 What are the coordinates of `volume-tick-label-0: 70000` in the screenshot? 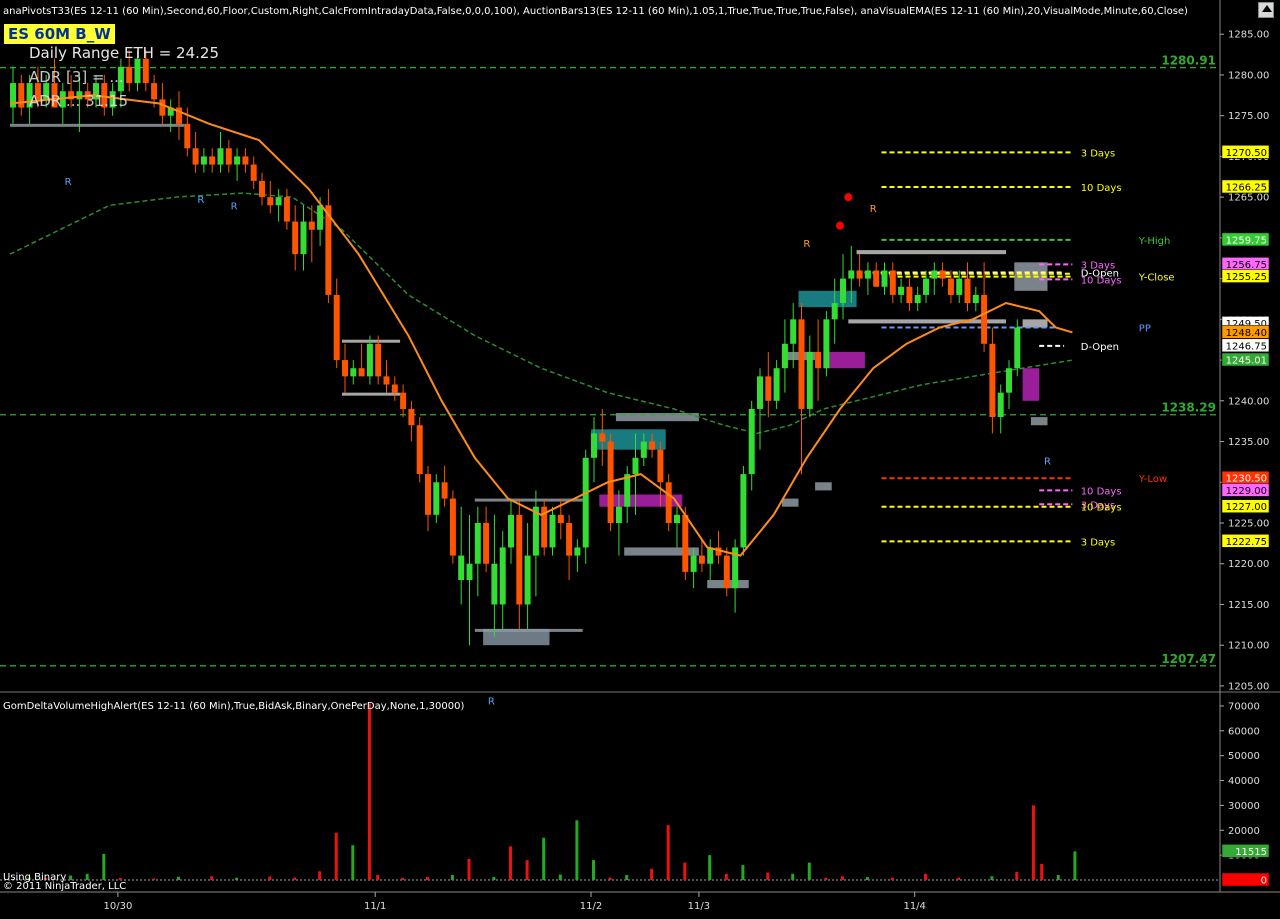 It's located at (1244, 706).